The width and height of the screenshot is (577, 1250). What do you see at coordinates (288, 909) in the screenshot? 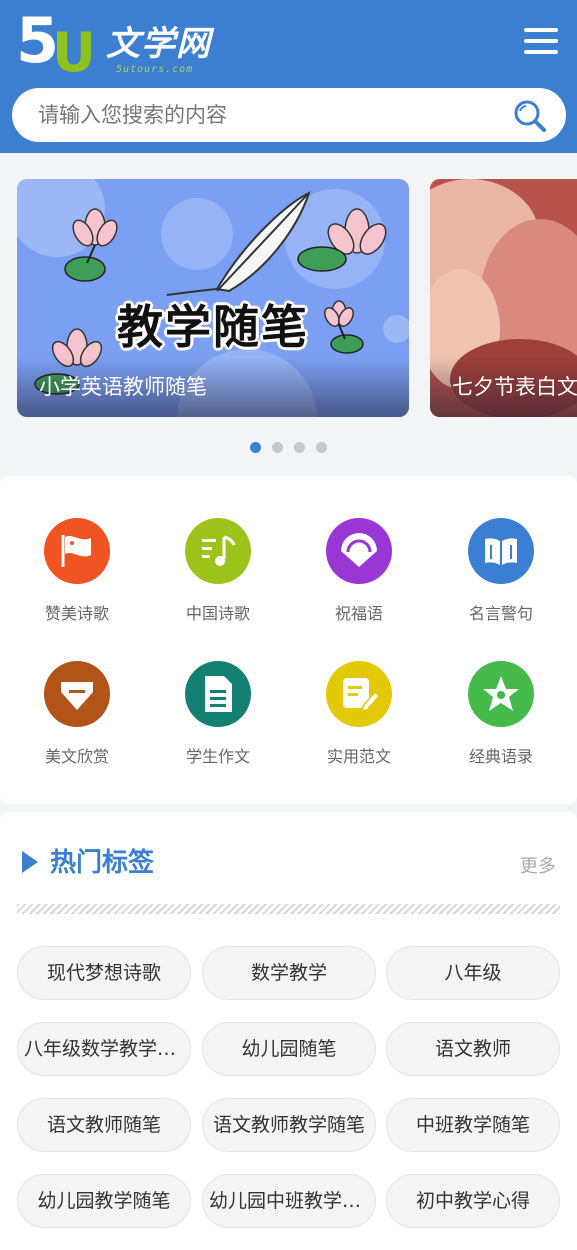
I see `divider` at bounding box center [288, 909].